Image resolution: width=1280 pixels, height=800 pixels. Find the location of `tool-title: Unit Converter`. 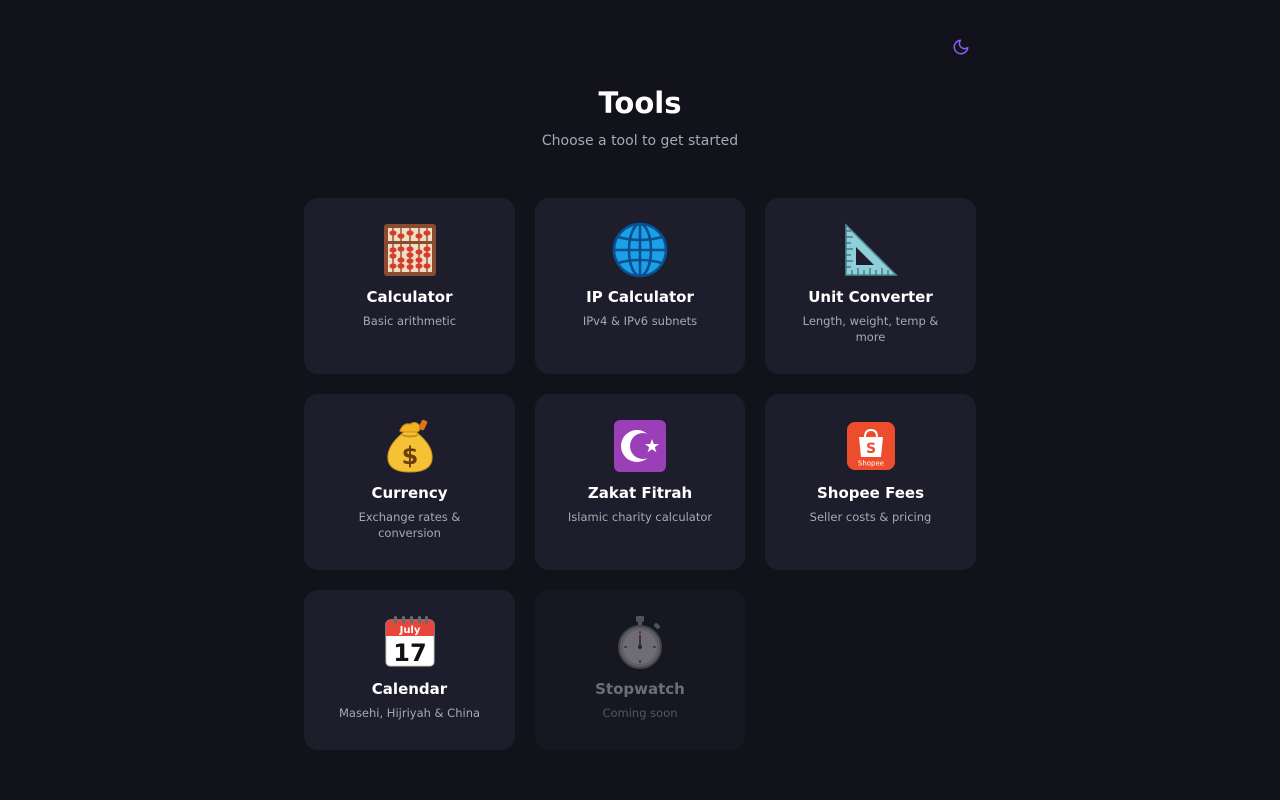

tool-title: Unit Converter is located at coordinates (870, 297).